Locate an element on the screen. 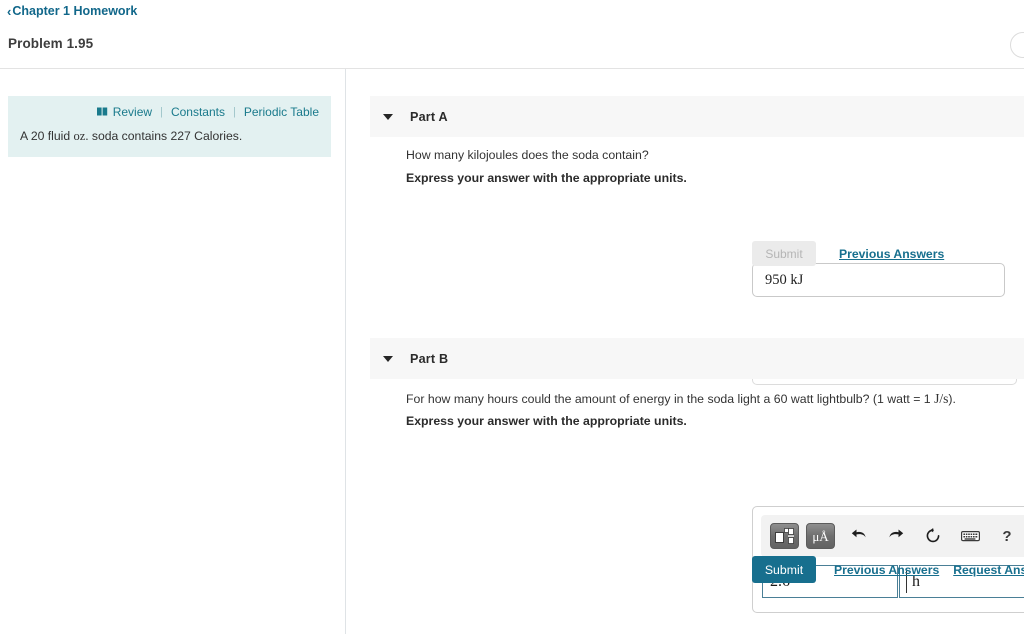  part-a-header: Part A is located at coordinates (697, 116).